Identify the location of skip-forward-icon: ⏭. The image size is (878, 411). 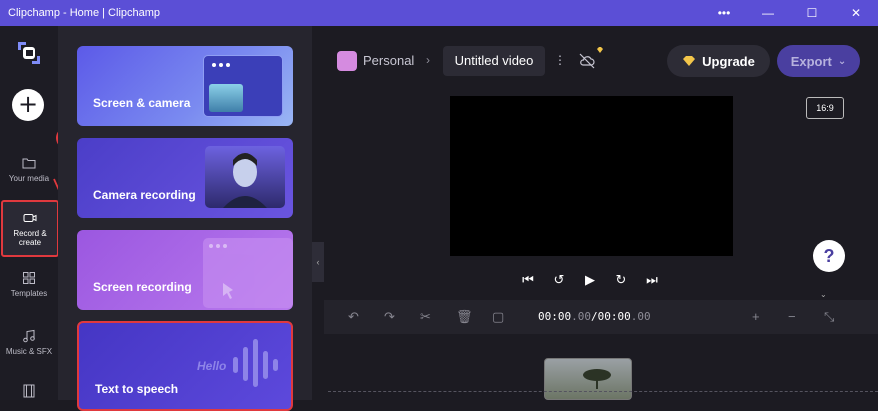
(652, 280).